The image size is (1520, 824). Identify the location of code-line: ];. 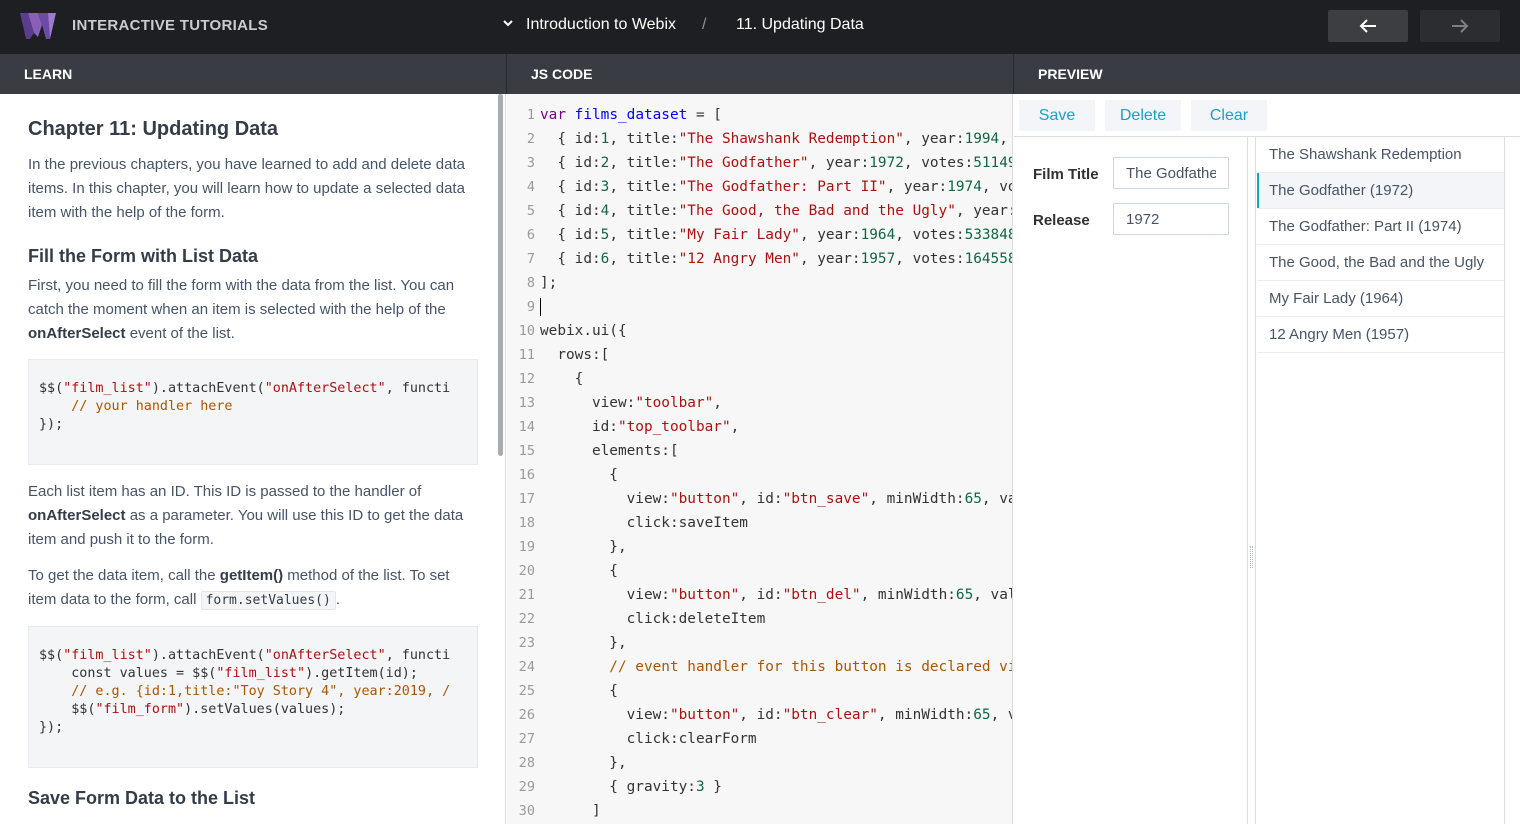
(549, 283).